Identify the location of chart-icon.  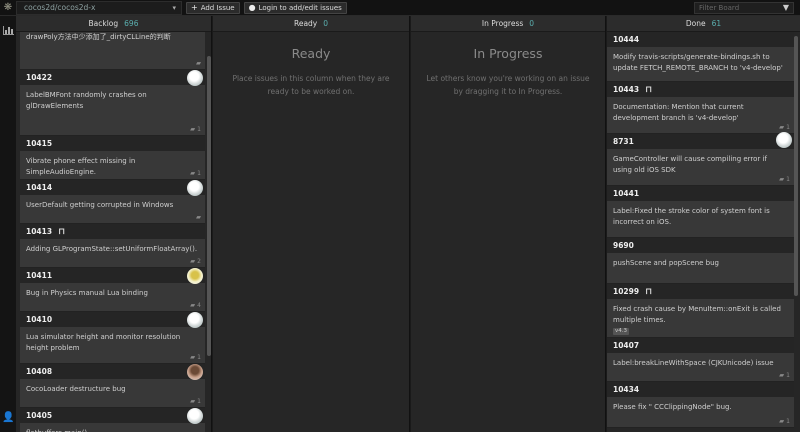
(8, 30).